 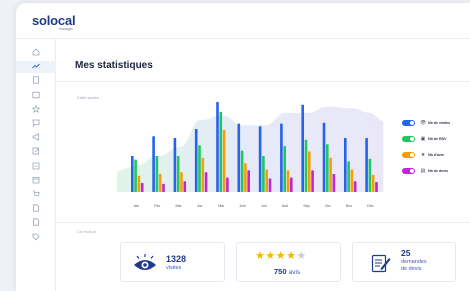 I want to click on legend-item: ★ Nb d'avis, so click(x=436, y=155).